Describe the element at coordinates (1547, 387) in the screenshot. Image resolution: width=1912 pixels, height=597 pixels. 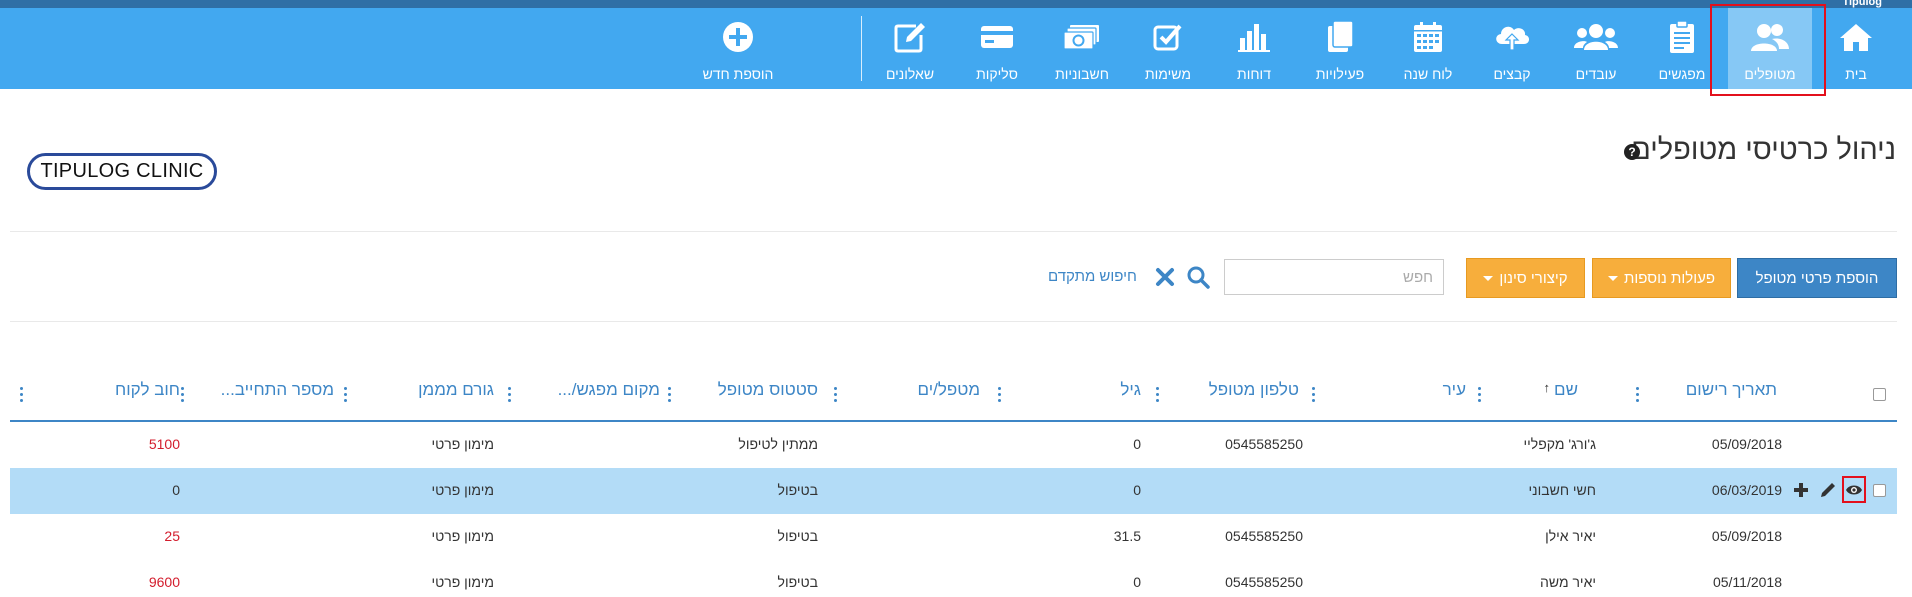
I see `sort-asc-icon: ↑` at that location.